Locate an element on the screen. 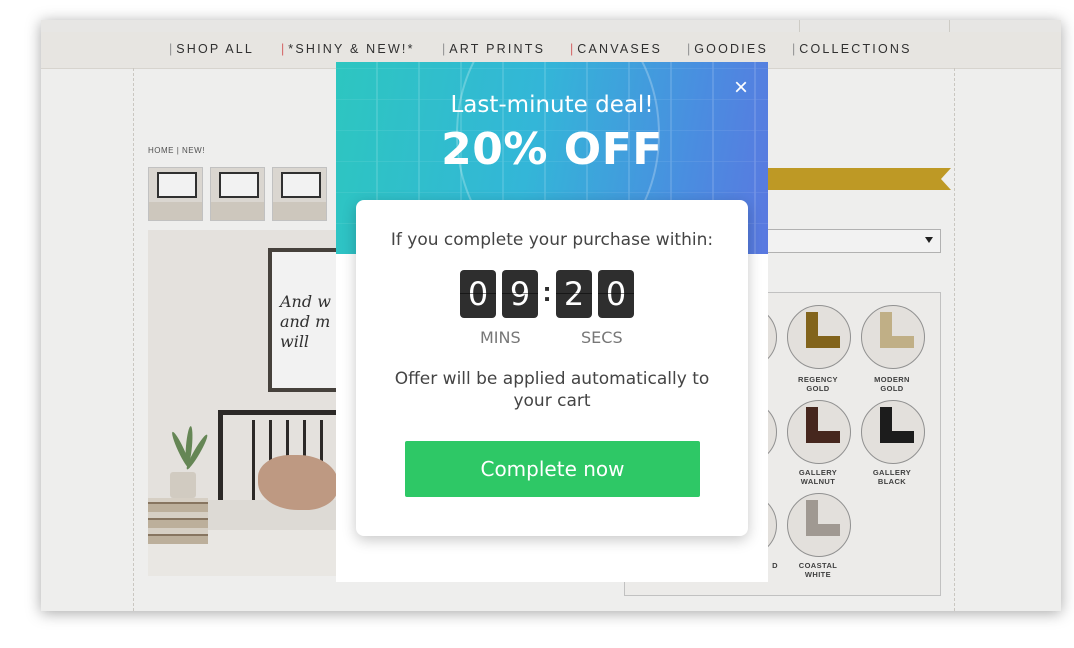 Image resolution: width=1074 pixels, height=648 pixels. countdown-timer: 0 9 : 2 0 is located at coordinates (555, 294).